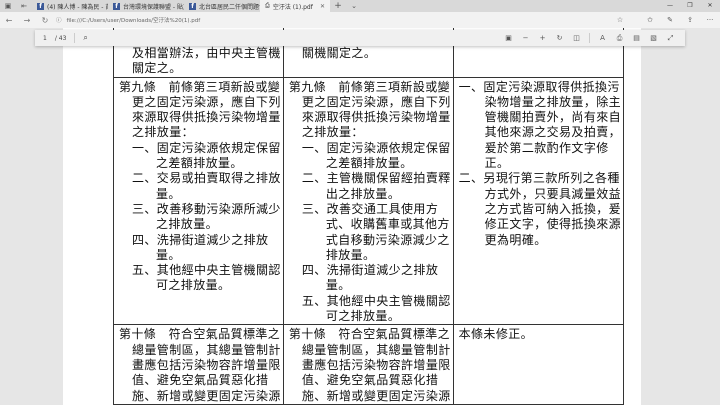 The width and height of the screenshot is (720, 405). What do you see at coordinates (539, 178) in the screenshot?
I see `cell-line: 二、另現行第三款所列之各種` at bounding box center [539, 178].